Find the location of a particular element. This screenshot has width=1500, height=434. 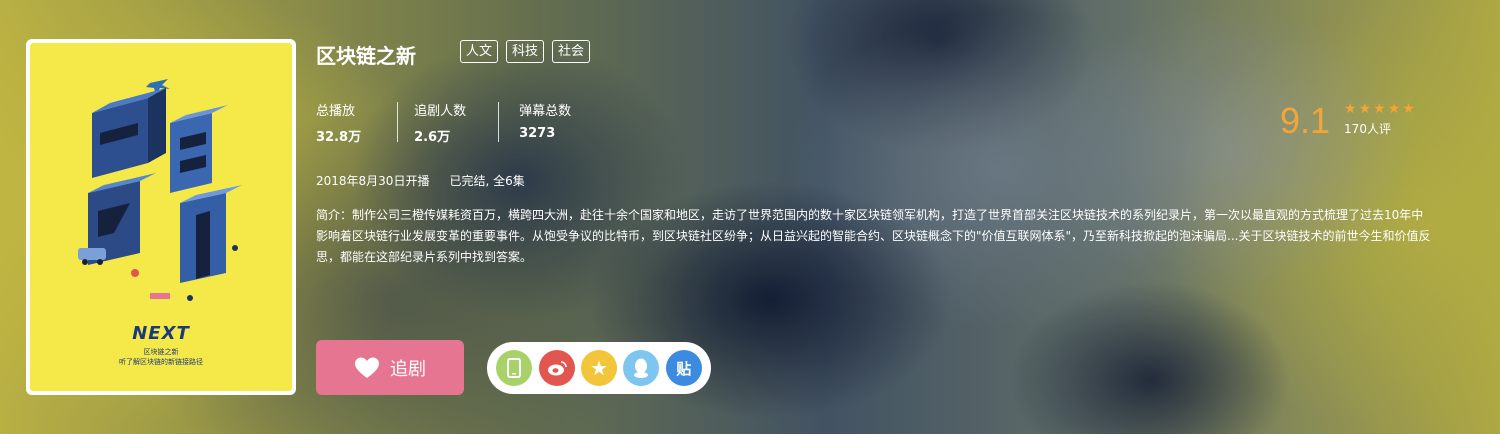

tag-technology: 科技 is located at coordinates (525, 51).